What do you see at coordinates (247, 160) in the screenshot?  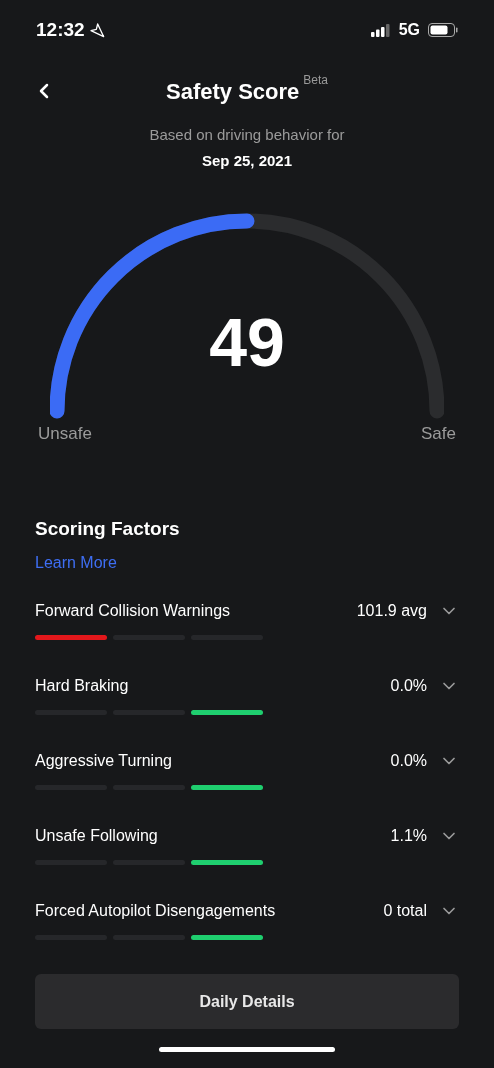 I see `date-text: Sep 25, 2021` at bounding box center [247, 160].